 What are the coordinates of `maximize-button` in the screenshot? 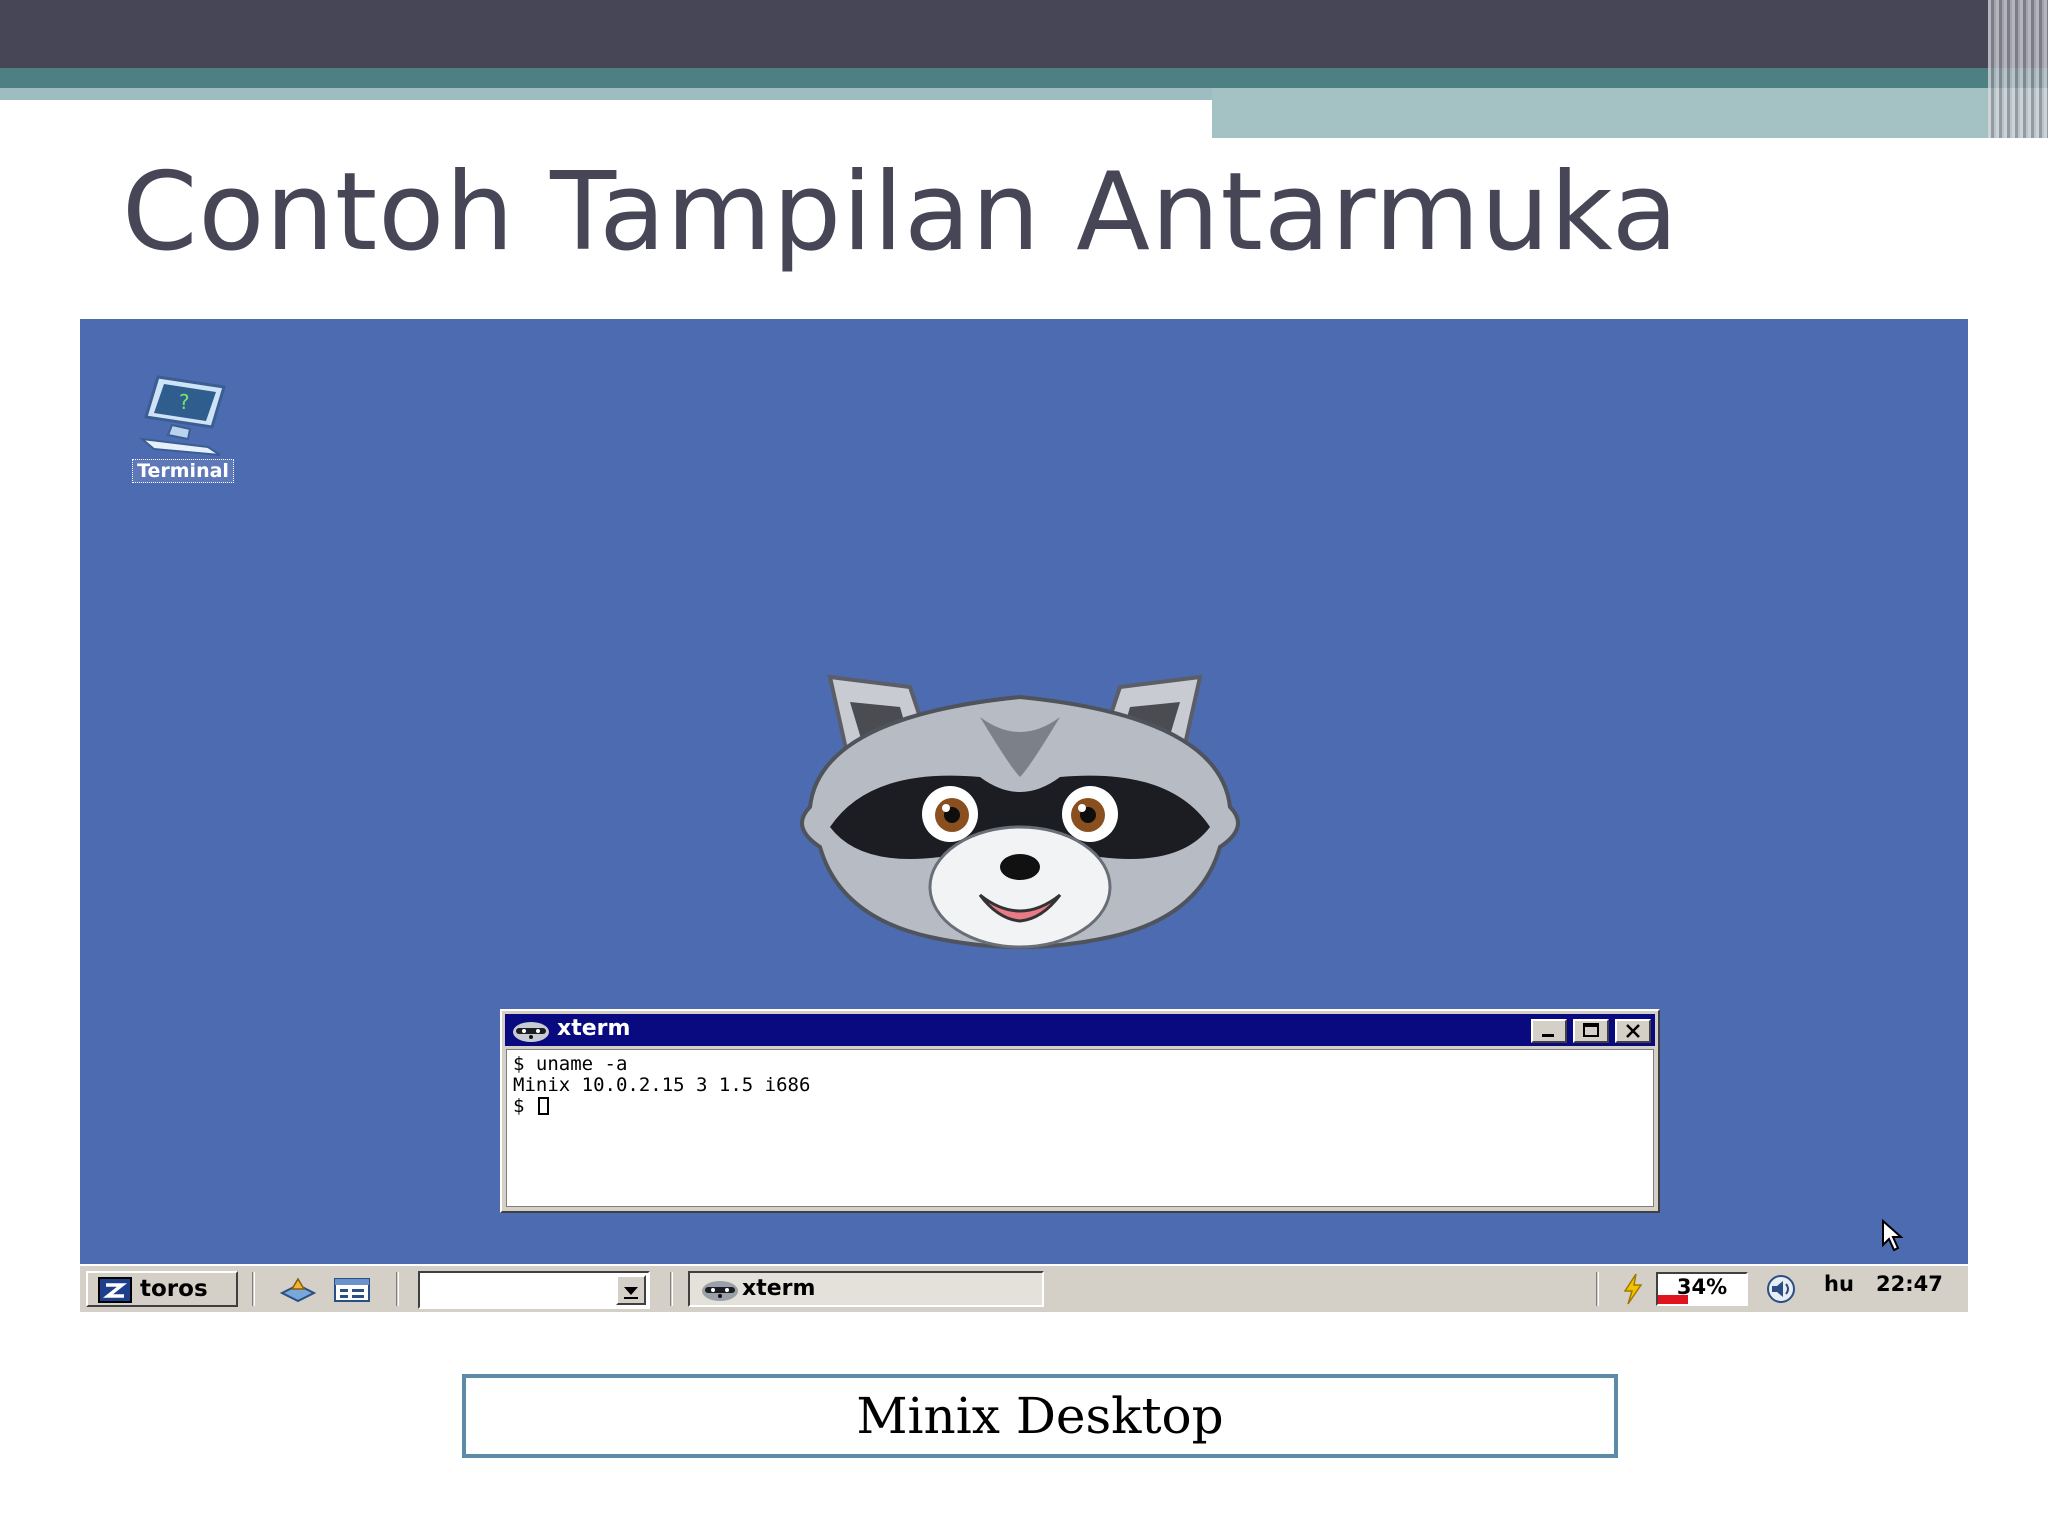 It's located at (1591, 1031).